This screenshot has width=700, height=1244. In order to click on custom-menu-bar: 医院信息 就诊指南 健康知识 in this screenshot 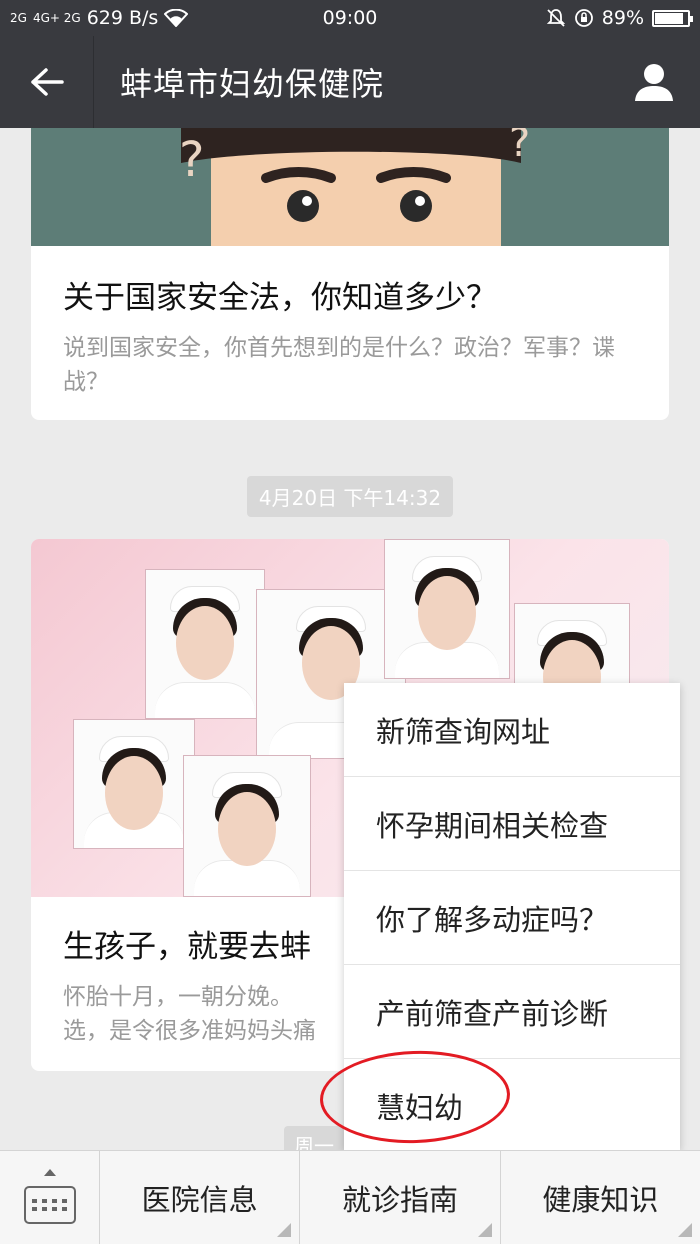, I will do `click(350, 1197)`.